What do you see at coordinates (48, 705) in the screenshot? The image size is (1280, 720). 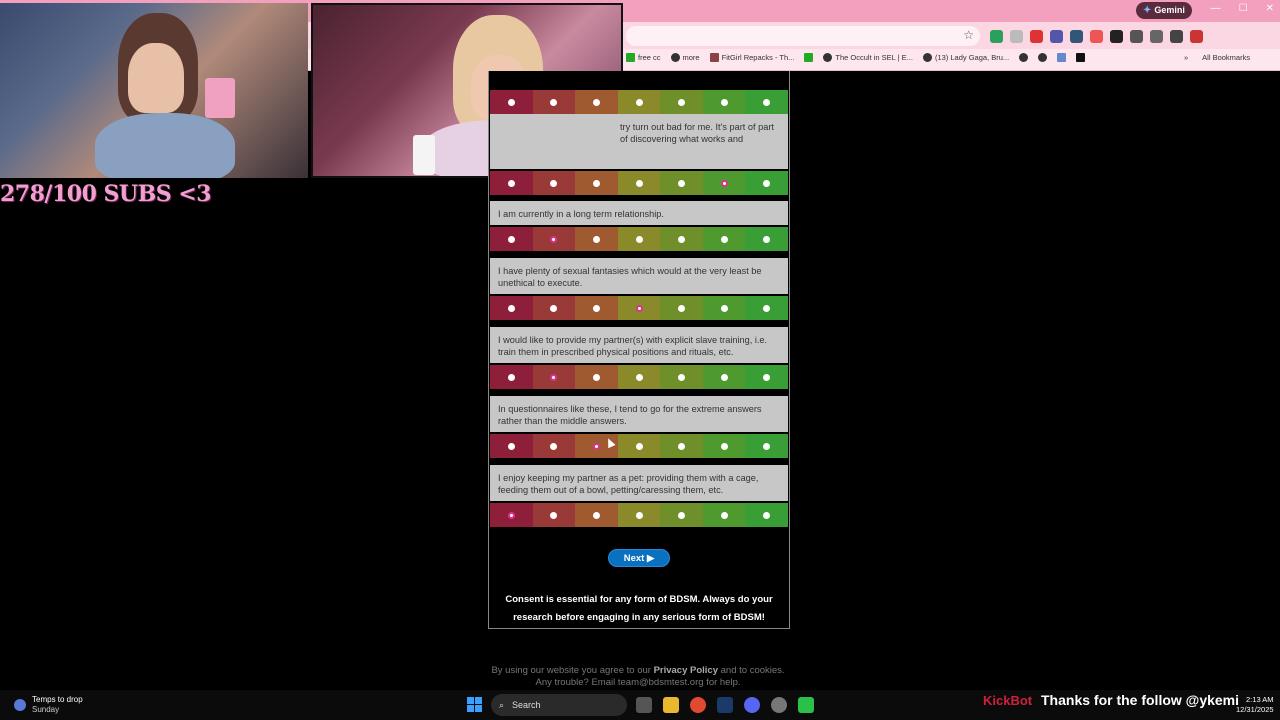 I see `weather-widget: Temps to drop Sunday` at bounding box center [48, 705].